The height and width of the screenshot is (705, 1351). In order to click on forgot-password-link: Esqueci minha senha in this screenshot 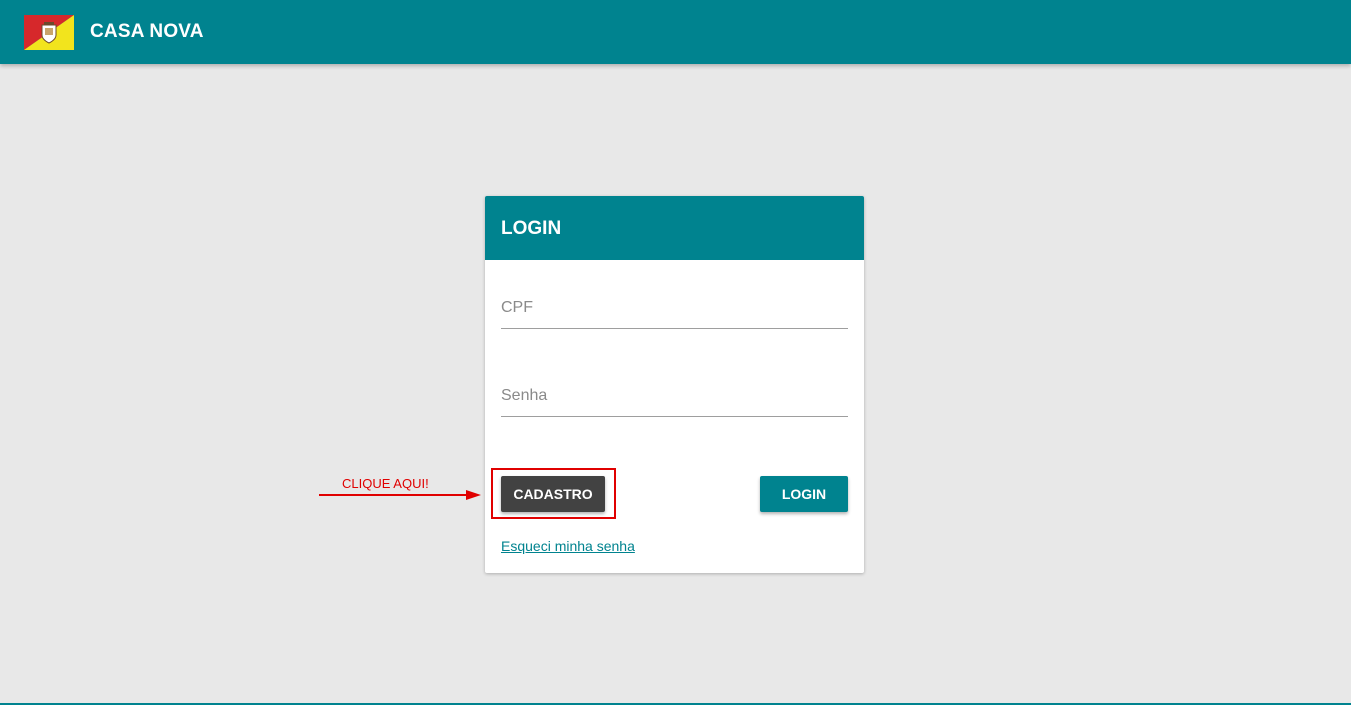, I will do `click(568, 546)`.